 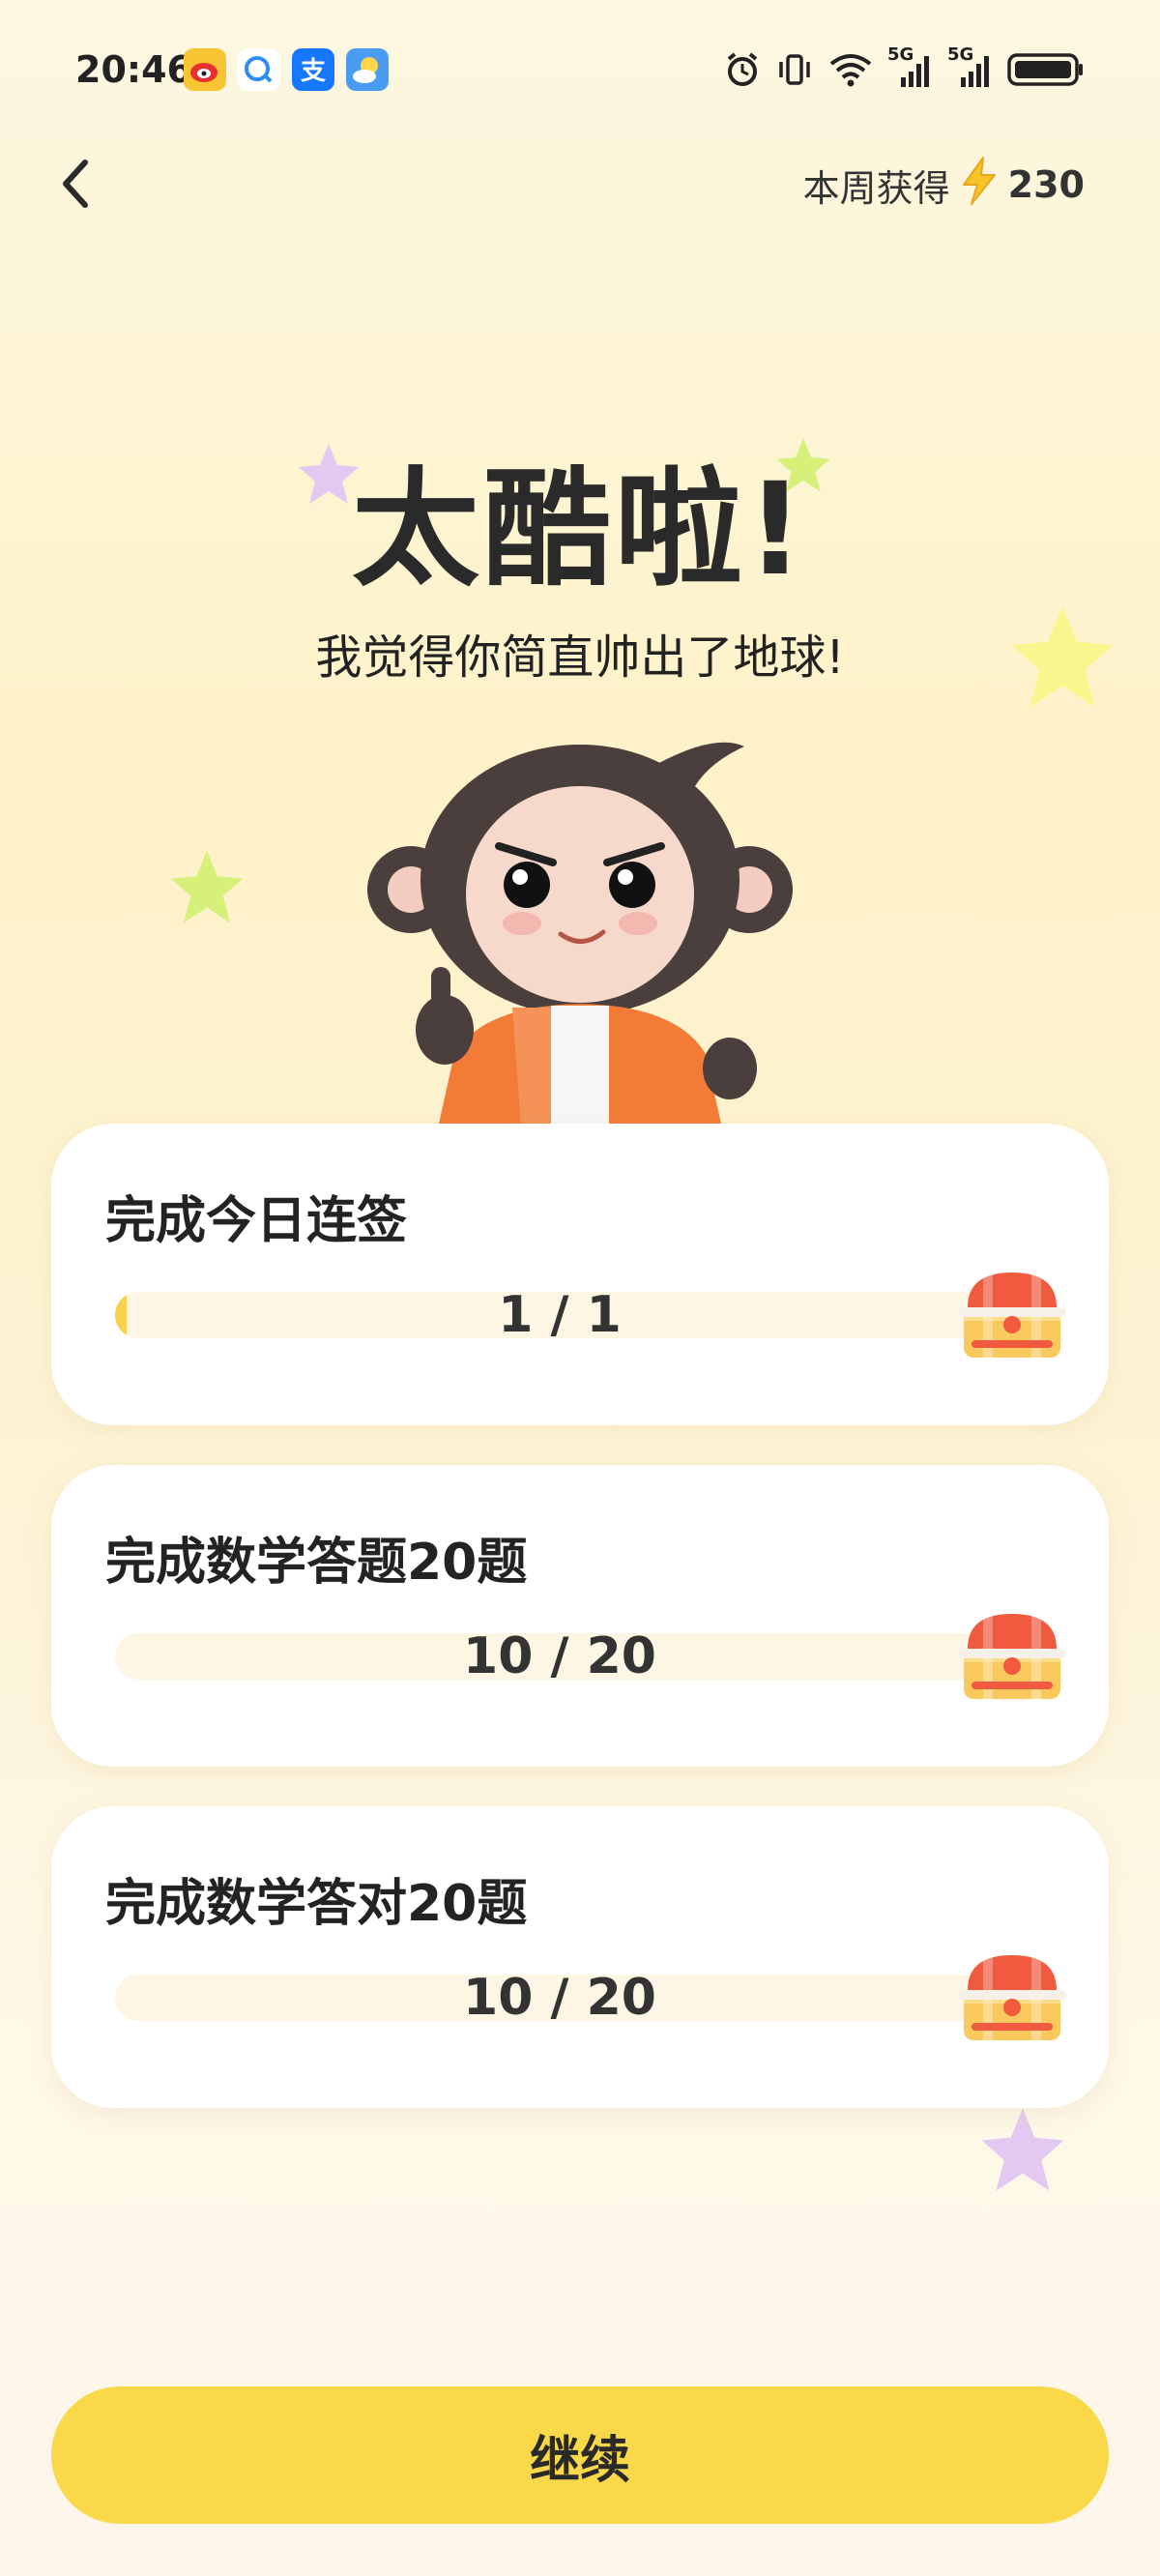 I want to click on wifi-icon, so click(x=851, y=69).